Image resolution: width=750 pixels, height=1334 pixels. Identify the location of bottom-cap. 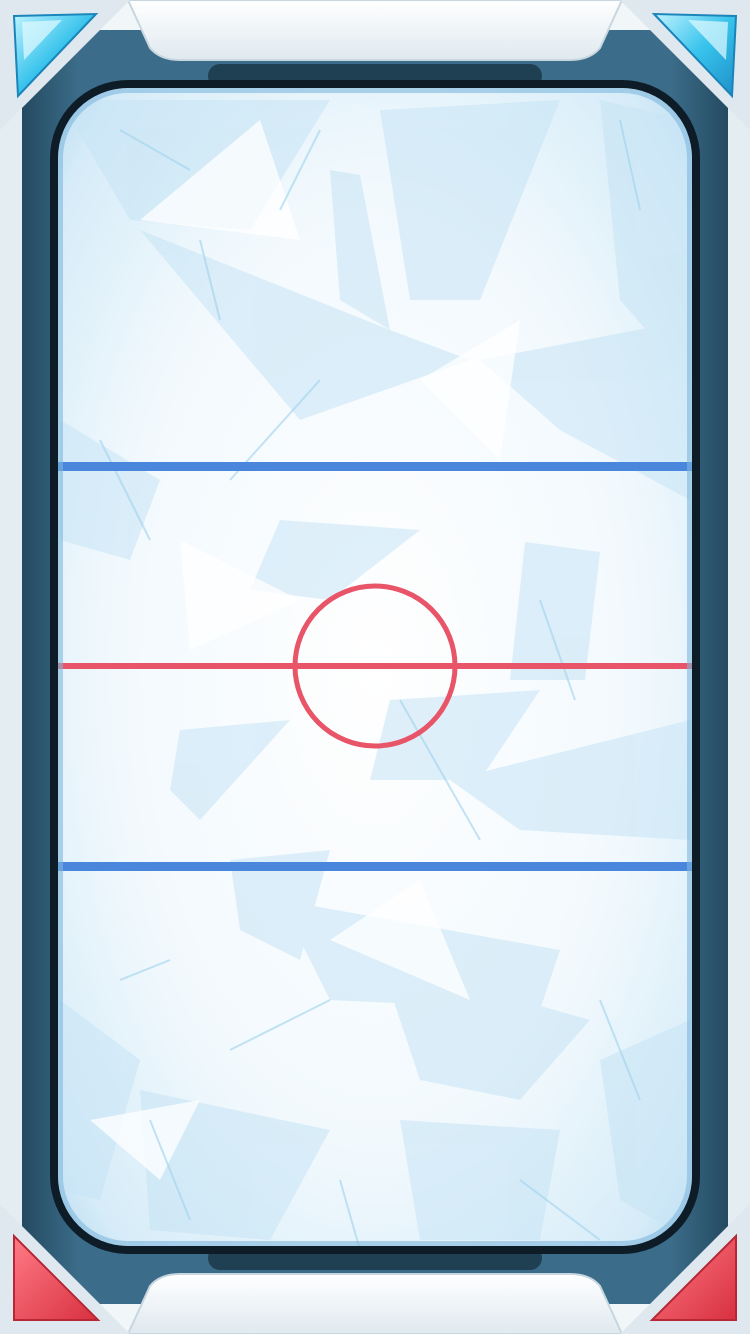
(375, 1303).